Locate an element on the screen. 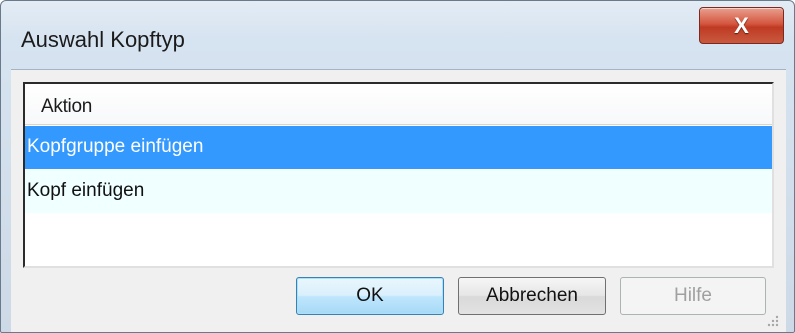 The width and height of the screenshot is (795, 333). ok-button: OK is located at coordinates (370, 296).